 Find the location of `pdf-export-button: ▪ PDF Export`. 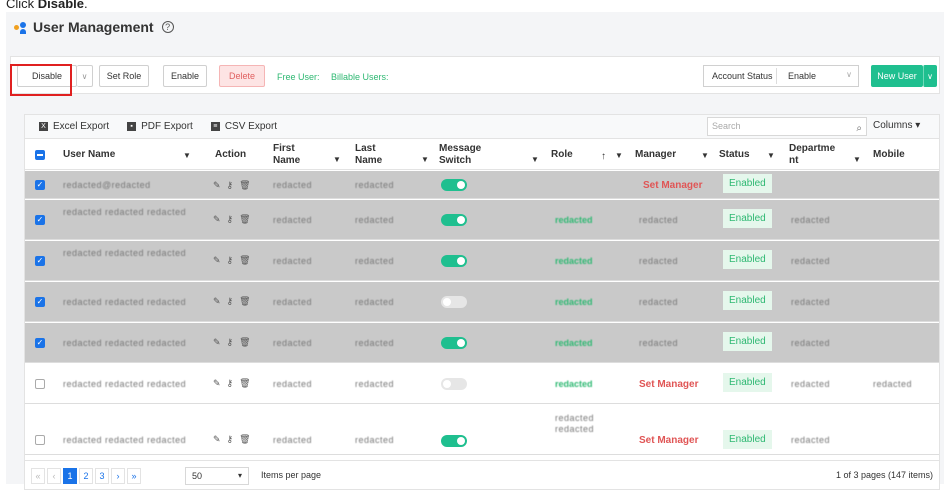

pdf-export-button: ▪ PDF Export is located at coordinates (160, 126).